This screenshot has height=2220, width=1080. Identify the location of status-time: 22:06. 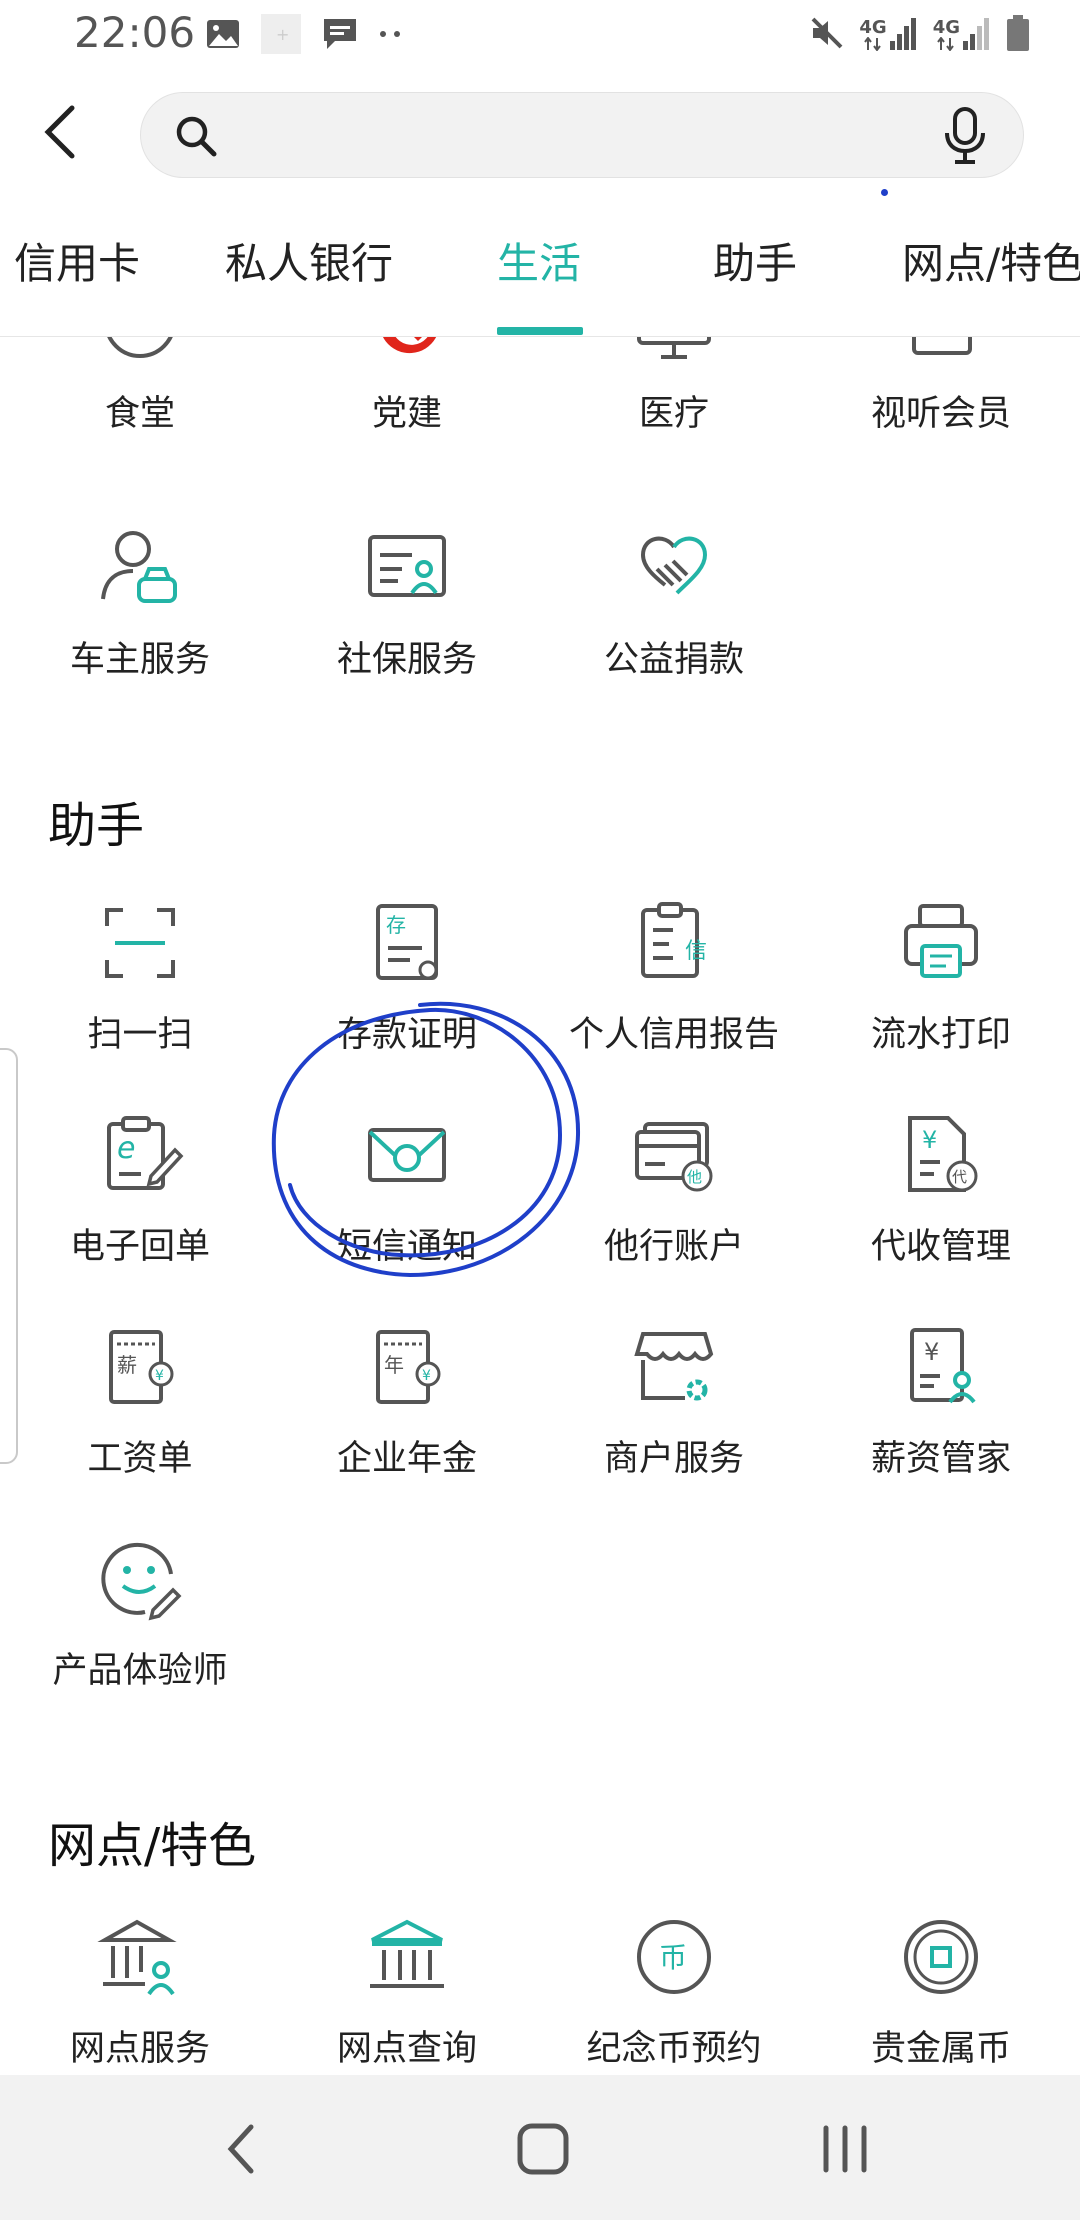
(135, 32).